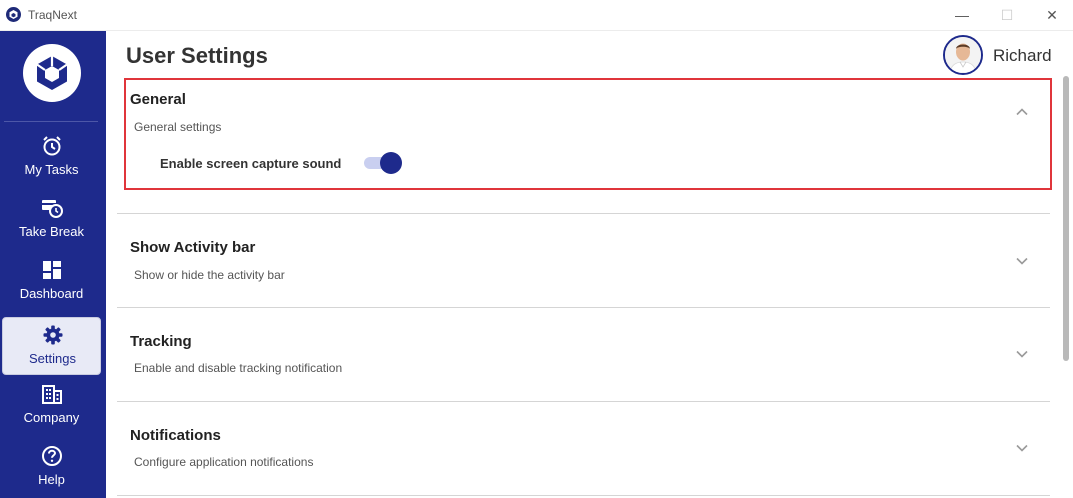 This screenshot has width=1073, height=498. Describe the element at coordinates (51, 169) in the screenshot. I see `sidebar-item-label: My Tasks` at that location.